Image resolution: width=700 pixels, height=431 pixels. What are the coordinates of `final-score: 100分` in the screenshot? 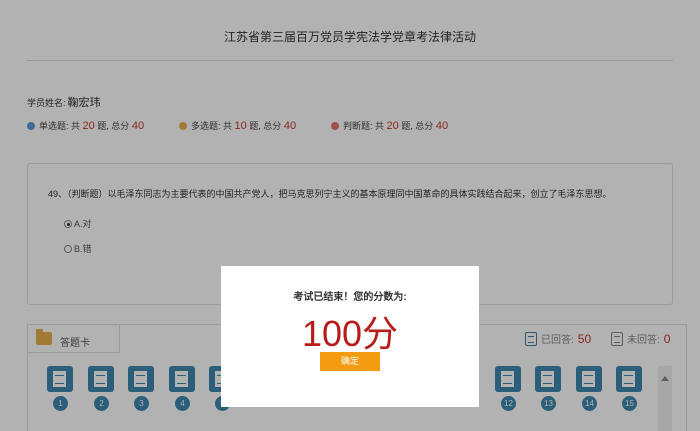 It's located at (350, 333).